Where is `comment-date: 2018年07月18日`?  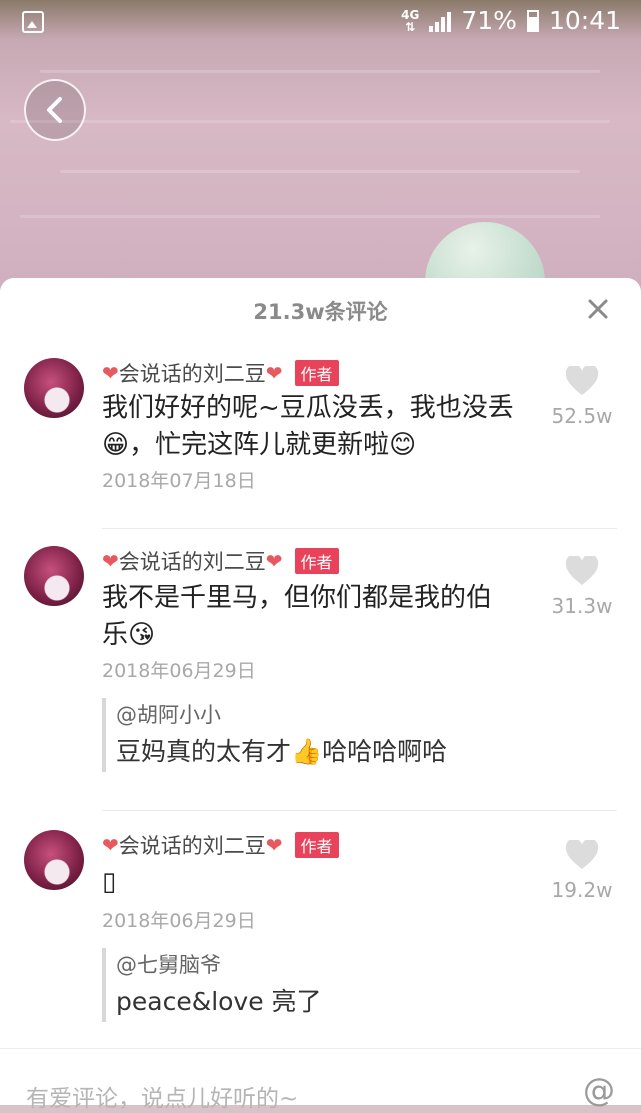
comment-date: 2018年07月18日 is located at coordinates (179, 481).